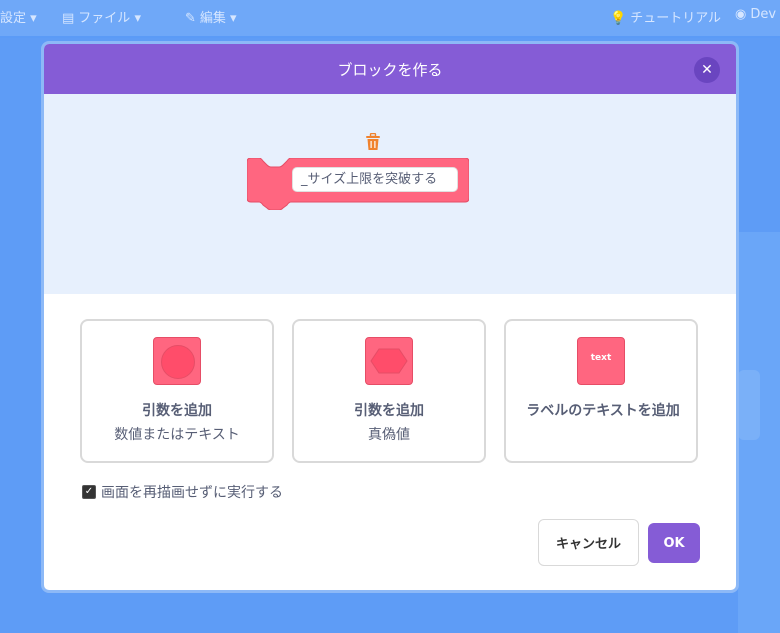  I want to click on run-without-refresh-checkbox: ✓, so click(89, 492).